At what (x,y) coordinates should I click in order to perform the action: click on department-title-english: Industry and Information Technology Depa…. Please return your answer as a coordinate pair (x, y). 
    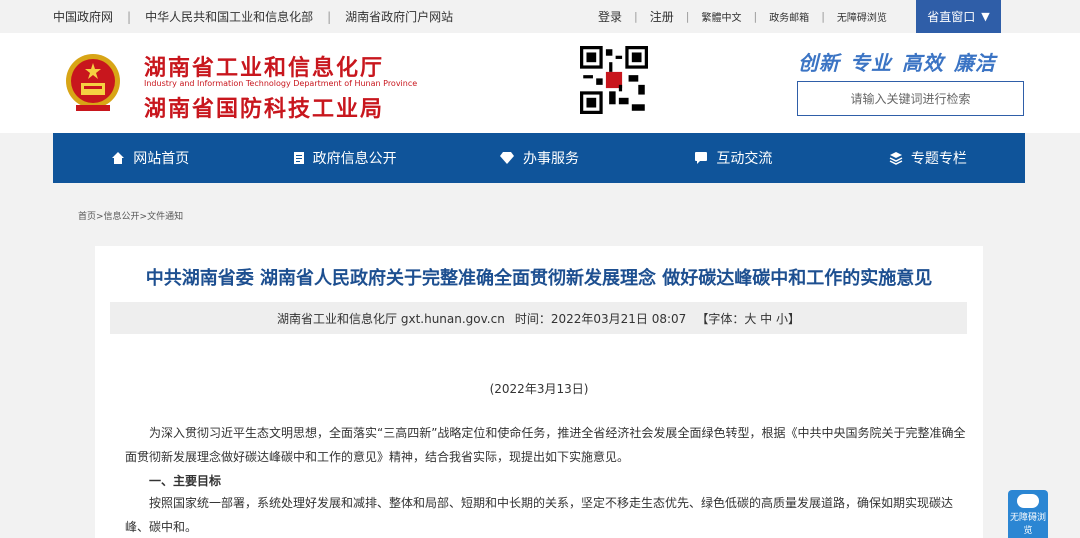
    Looking at the image, I should click on (281, 83).